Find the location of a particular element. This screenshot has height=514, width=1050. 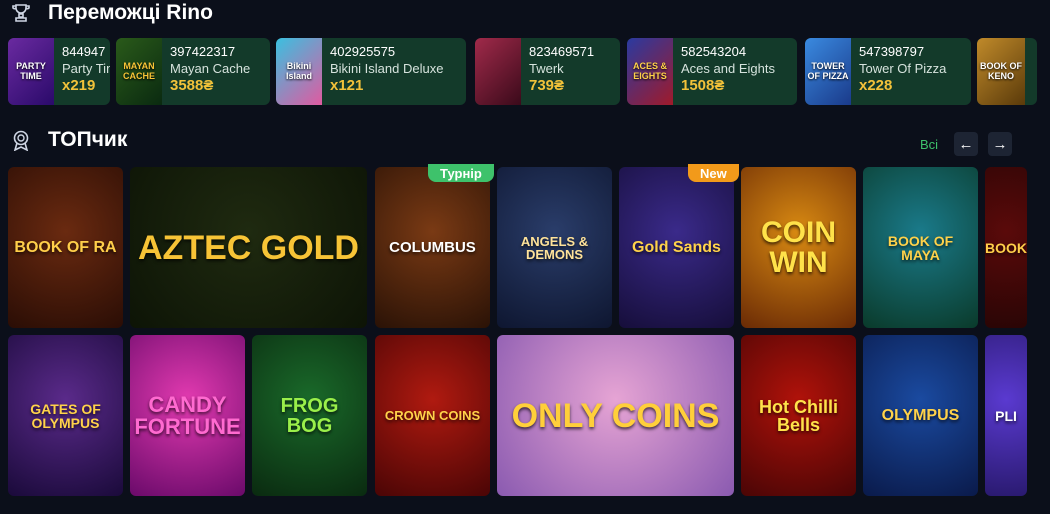

winners-title: Переможці Rino is located at coordinates (130, 12).